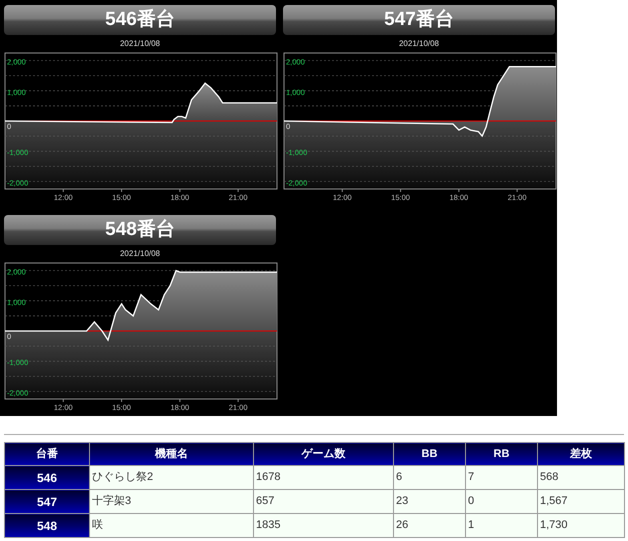 The width and height of the screenshot is (628, 541). Describe the element at coordinates (140, 20) in the screenshot. I see `panel-title-bar: 546番台` at that location.